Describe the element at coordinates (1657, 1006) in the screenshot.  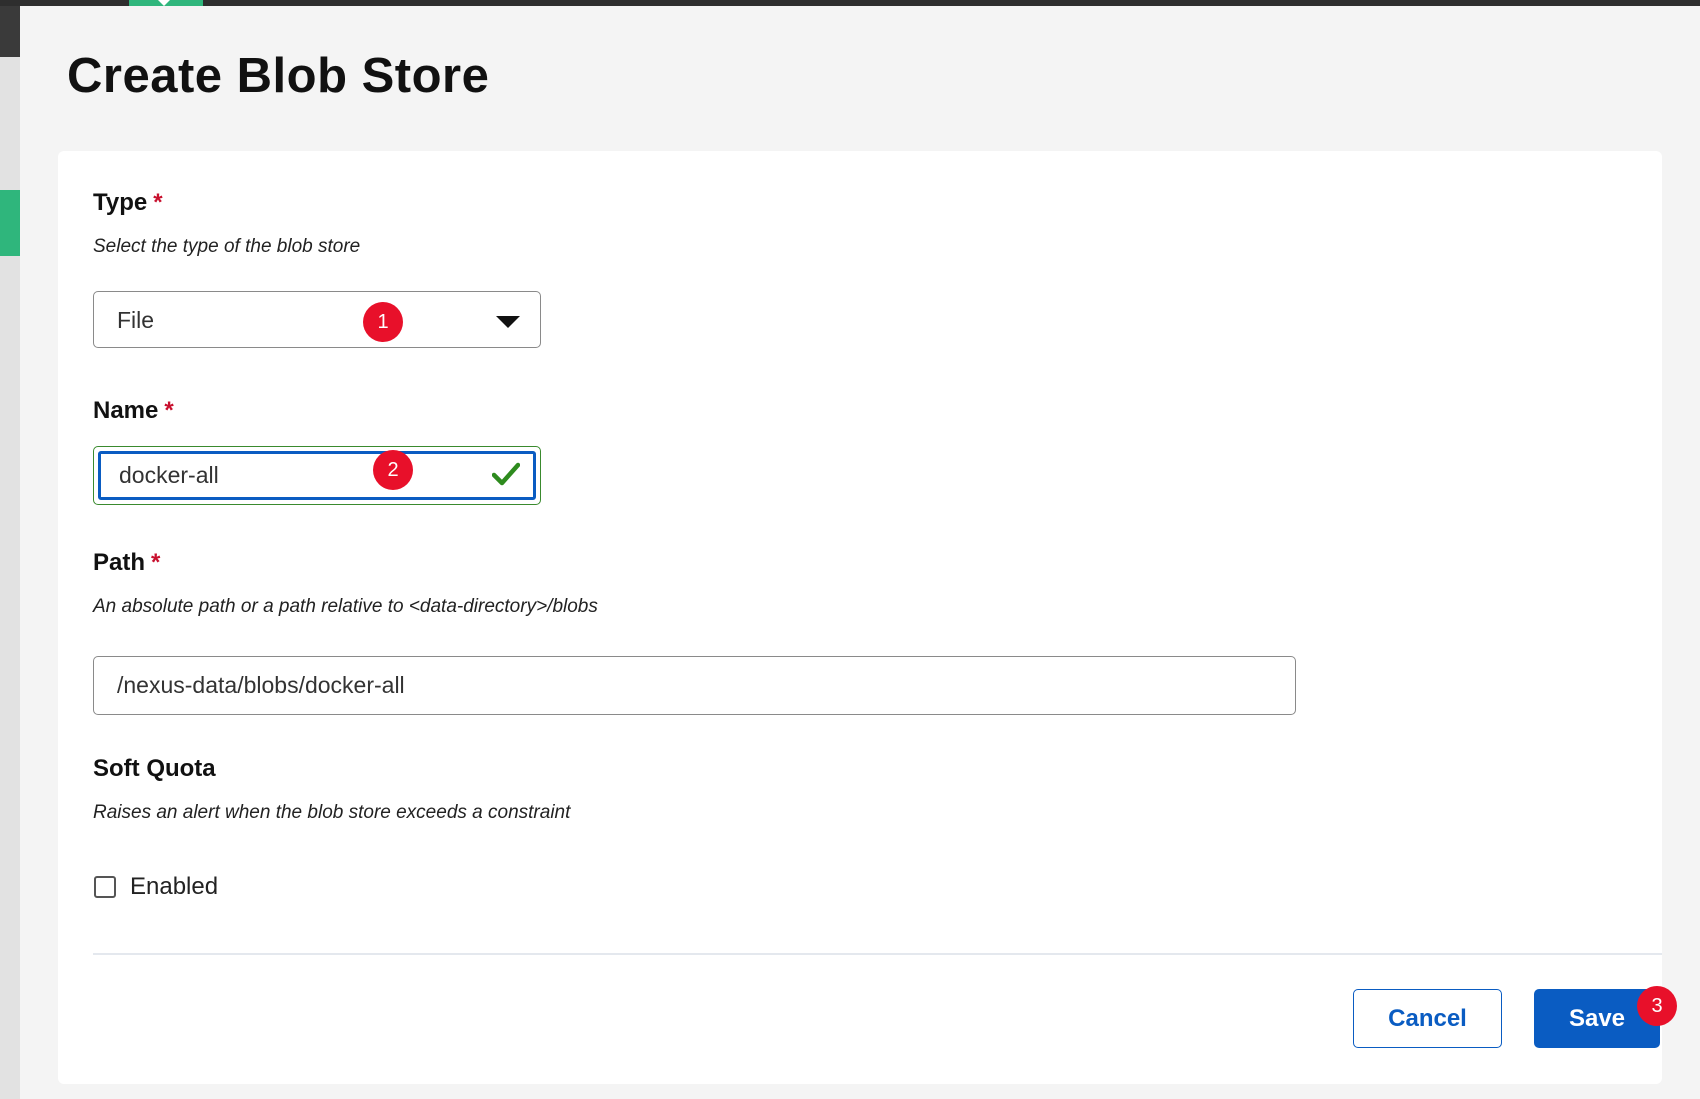
I see `step-marker-3: 3` at that location.